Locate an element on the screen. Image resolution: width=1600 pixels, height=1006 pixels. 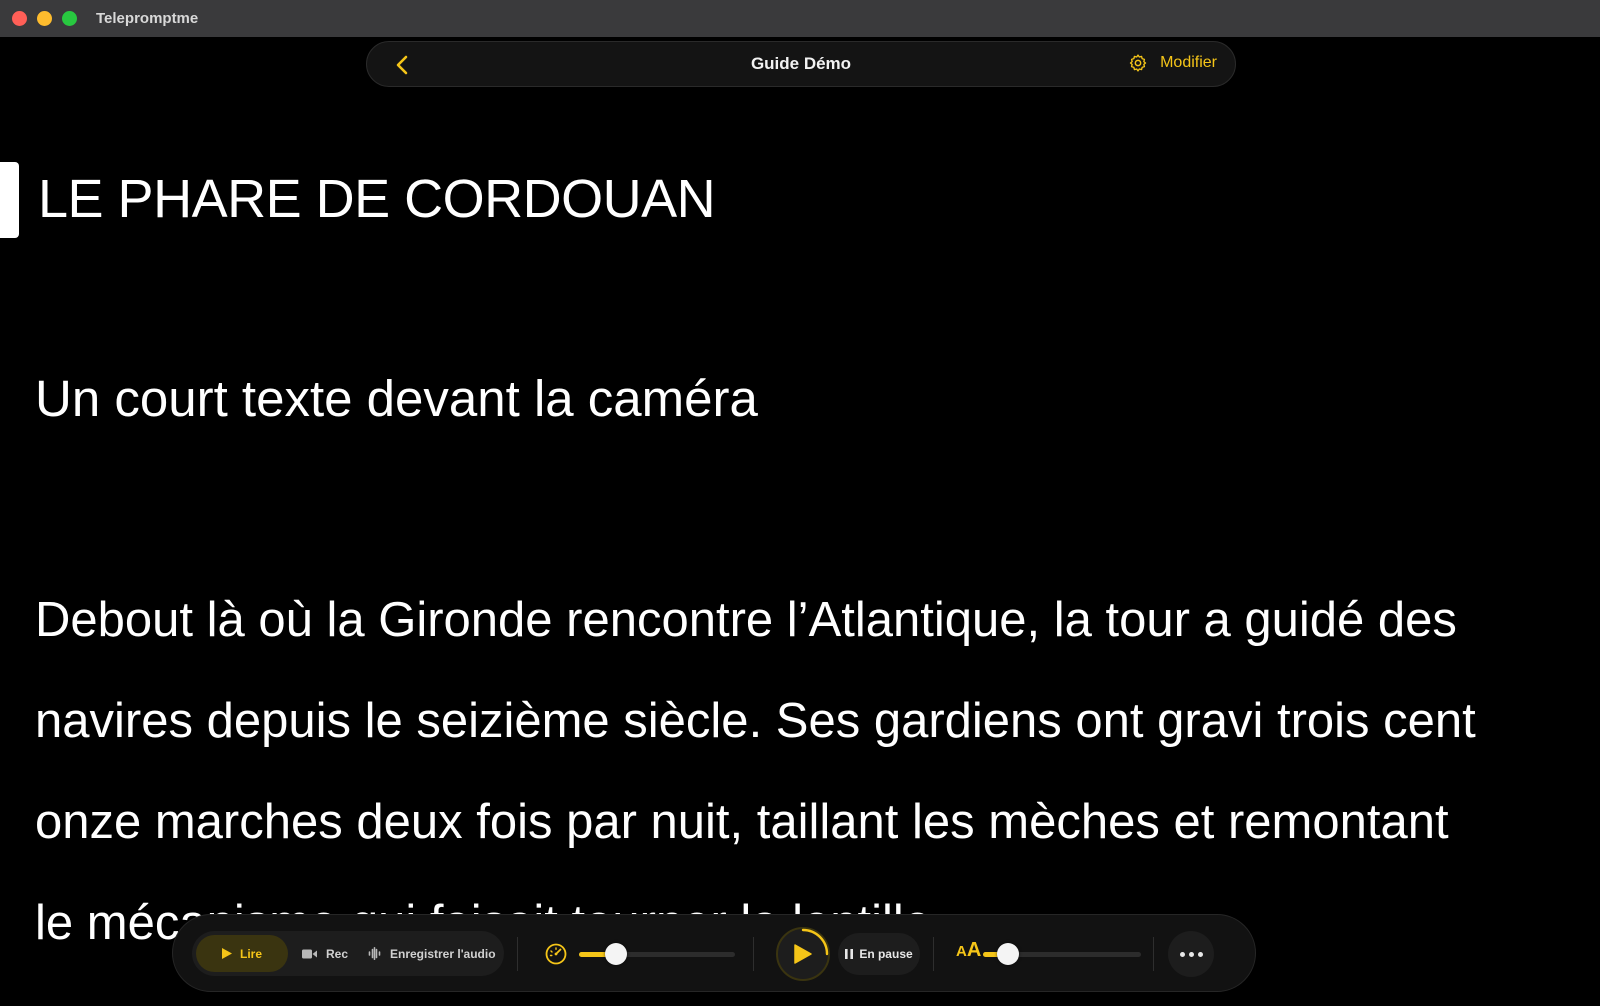
play-button is located at coordinates (803, 954).